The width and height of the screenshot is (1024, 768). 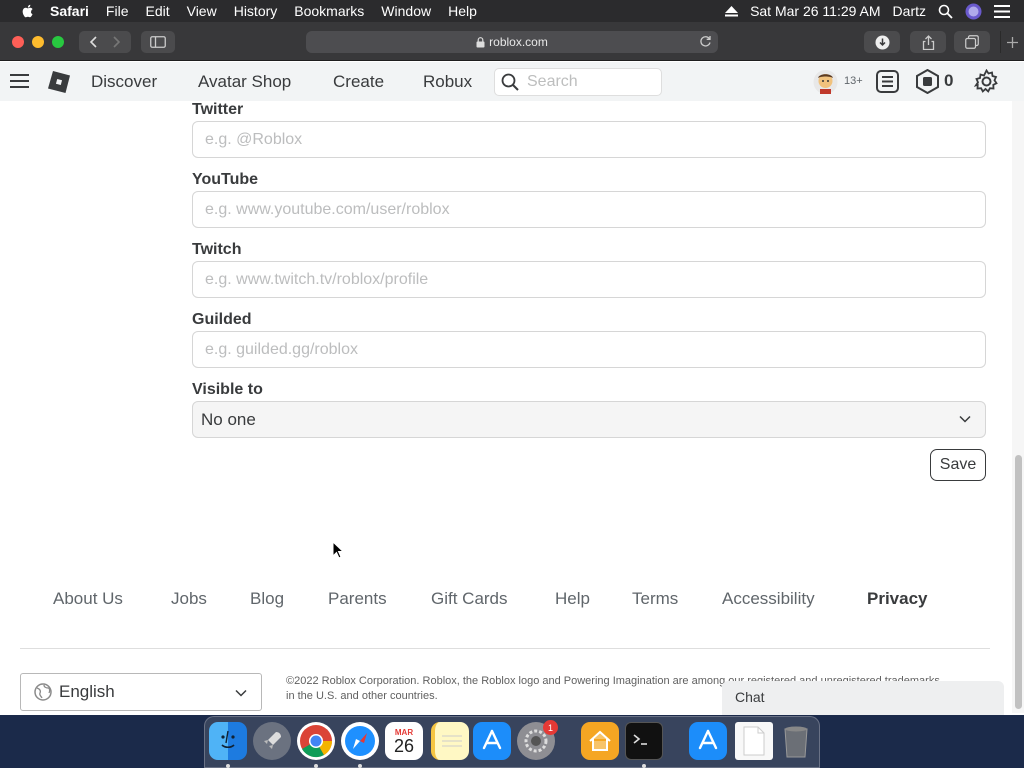 What do you see at coordinates (222, 319) in the screenshot?
I see `guilded-label: Guilded` at bounding box center [222, 319].